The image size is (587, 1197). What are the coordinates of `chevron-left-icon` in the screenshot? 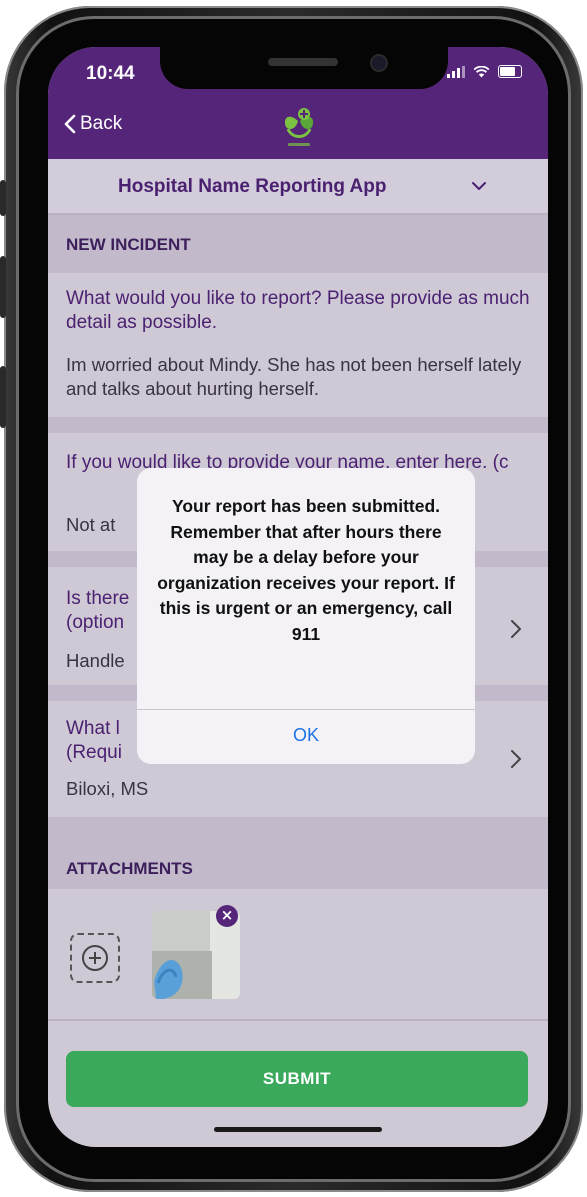 It's located at (70, 124).